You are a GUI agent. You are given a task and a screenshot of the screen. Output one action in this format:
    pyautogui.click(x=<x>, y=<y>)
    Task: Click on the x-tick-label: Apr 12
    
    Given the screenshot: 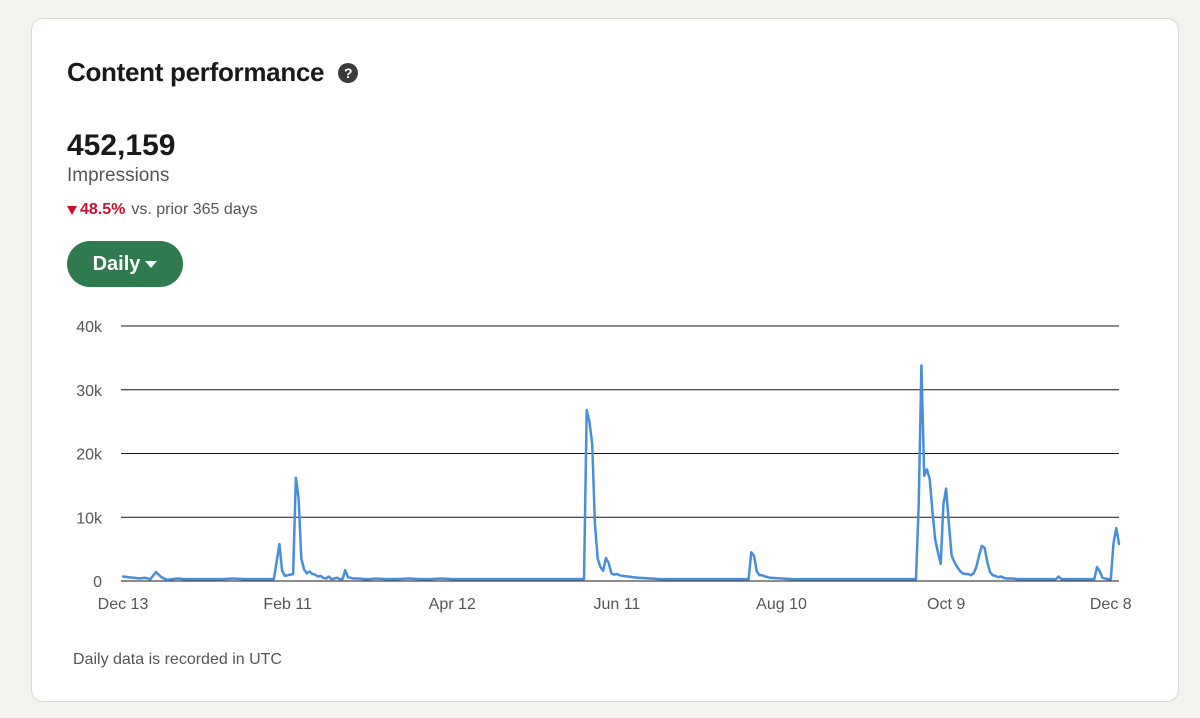 What is the action you would take?
    pyautogui.click(x=452, y=604)
    